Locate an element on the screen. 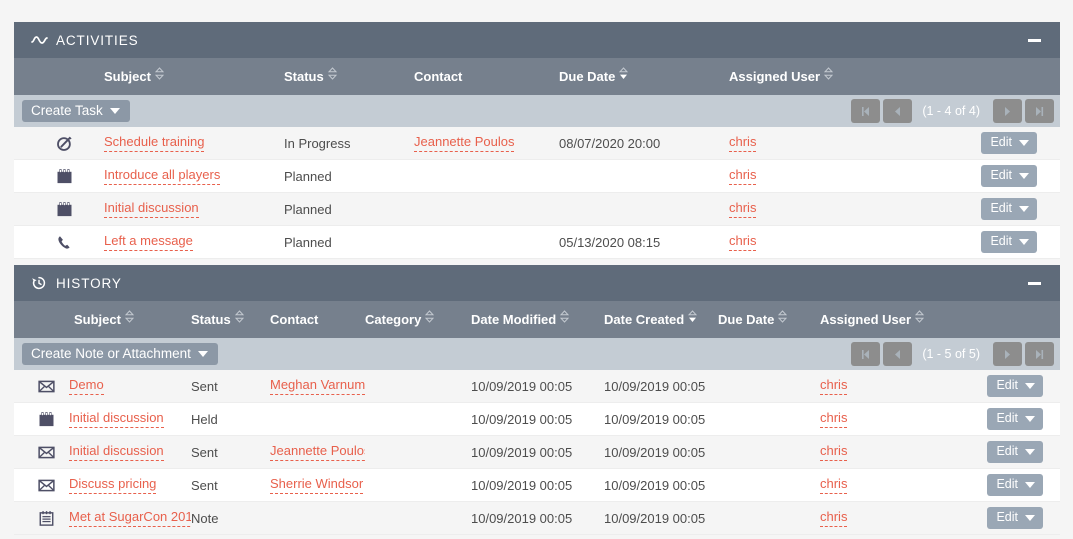 The width and height of the screenshot is (1073, 539). history-col-assigned-user: Assigned User is located at coordinates (895, 318).